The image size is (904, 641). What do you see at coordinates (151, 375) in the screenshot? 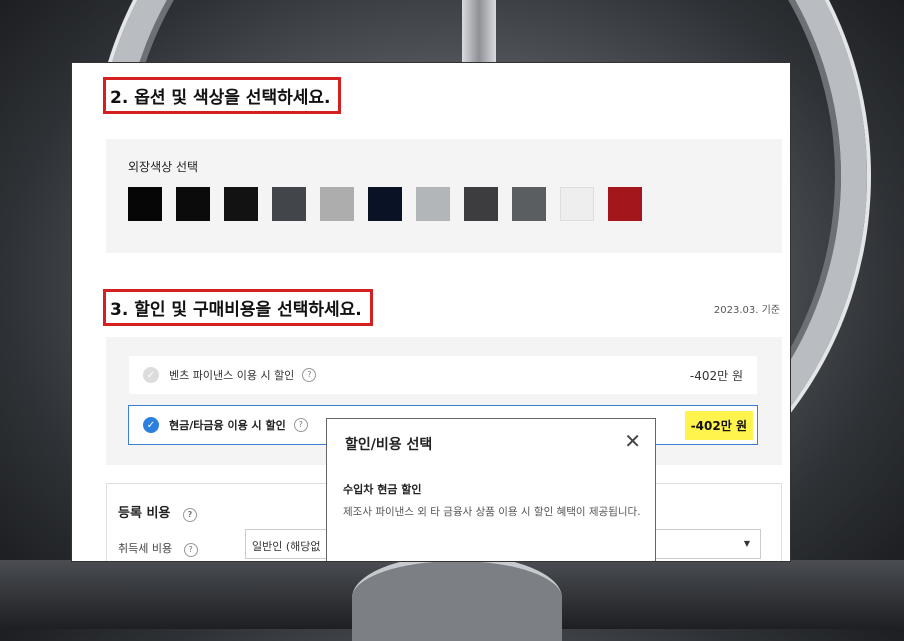
I see `unchecked-circle-icon: ✓` at bounding box center [151, 375].